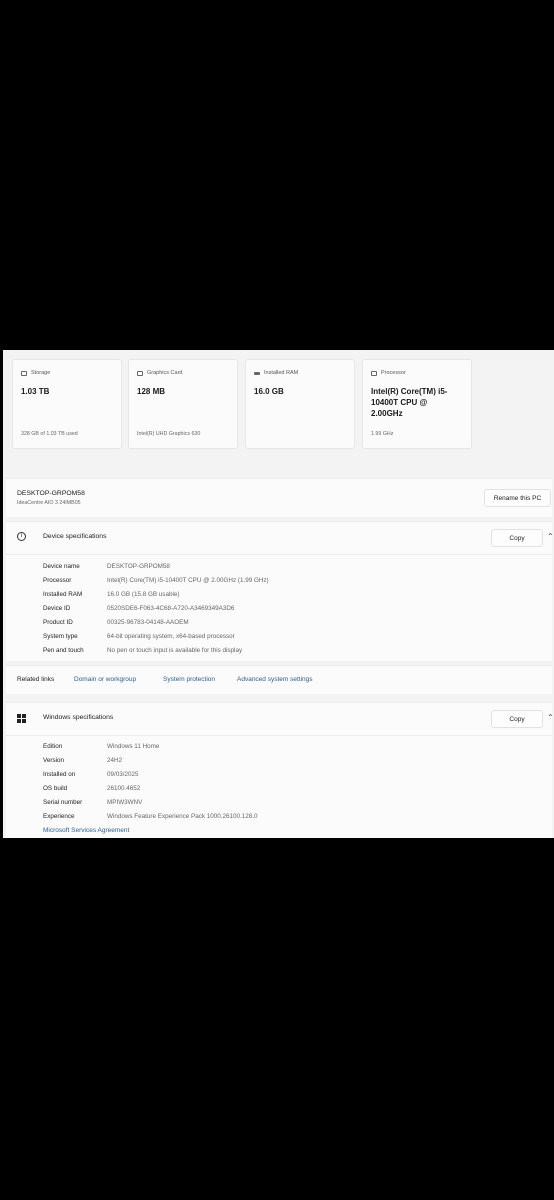 The image size is (554, 1200). What do you see at coordinates (53, 746) in the screenshot?
I see `spec-label: Edition` at bounding box center [53, 746].